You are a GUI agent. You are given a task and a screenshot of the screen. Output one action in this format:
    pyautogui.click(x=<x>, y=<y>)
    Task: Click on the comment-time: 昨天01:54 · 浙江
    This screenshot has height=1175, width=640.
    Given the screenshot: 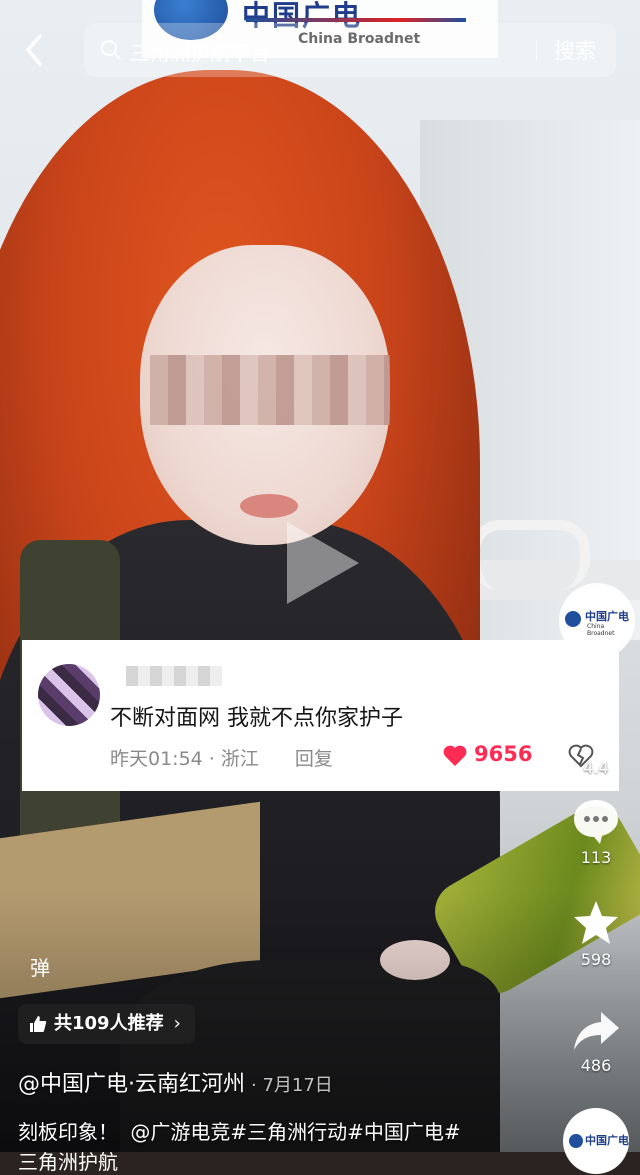 What is the action you would take?
    pyautogui.click(x=184, y=759)
    